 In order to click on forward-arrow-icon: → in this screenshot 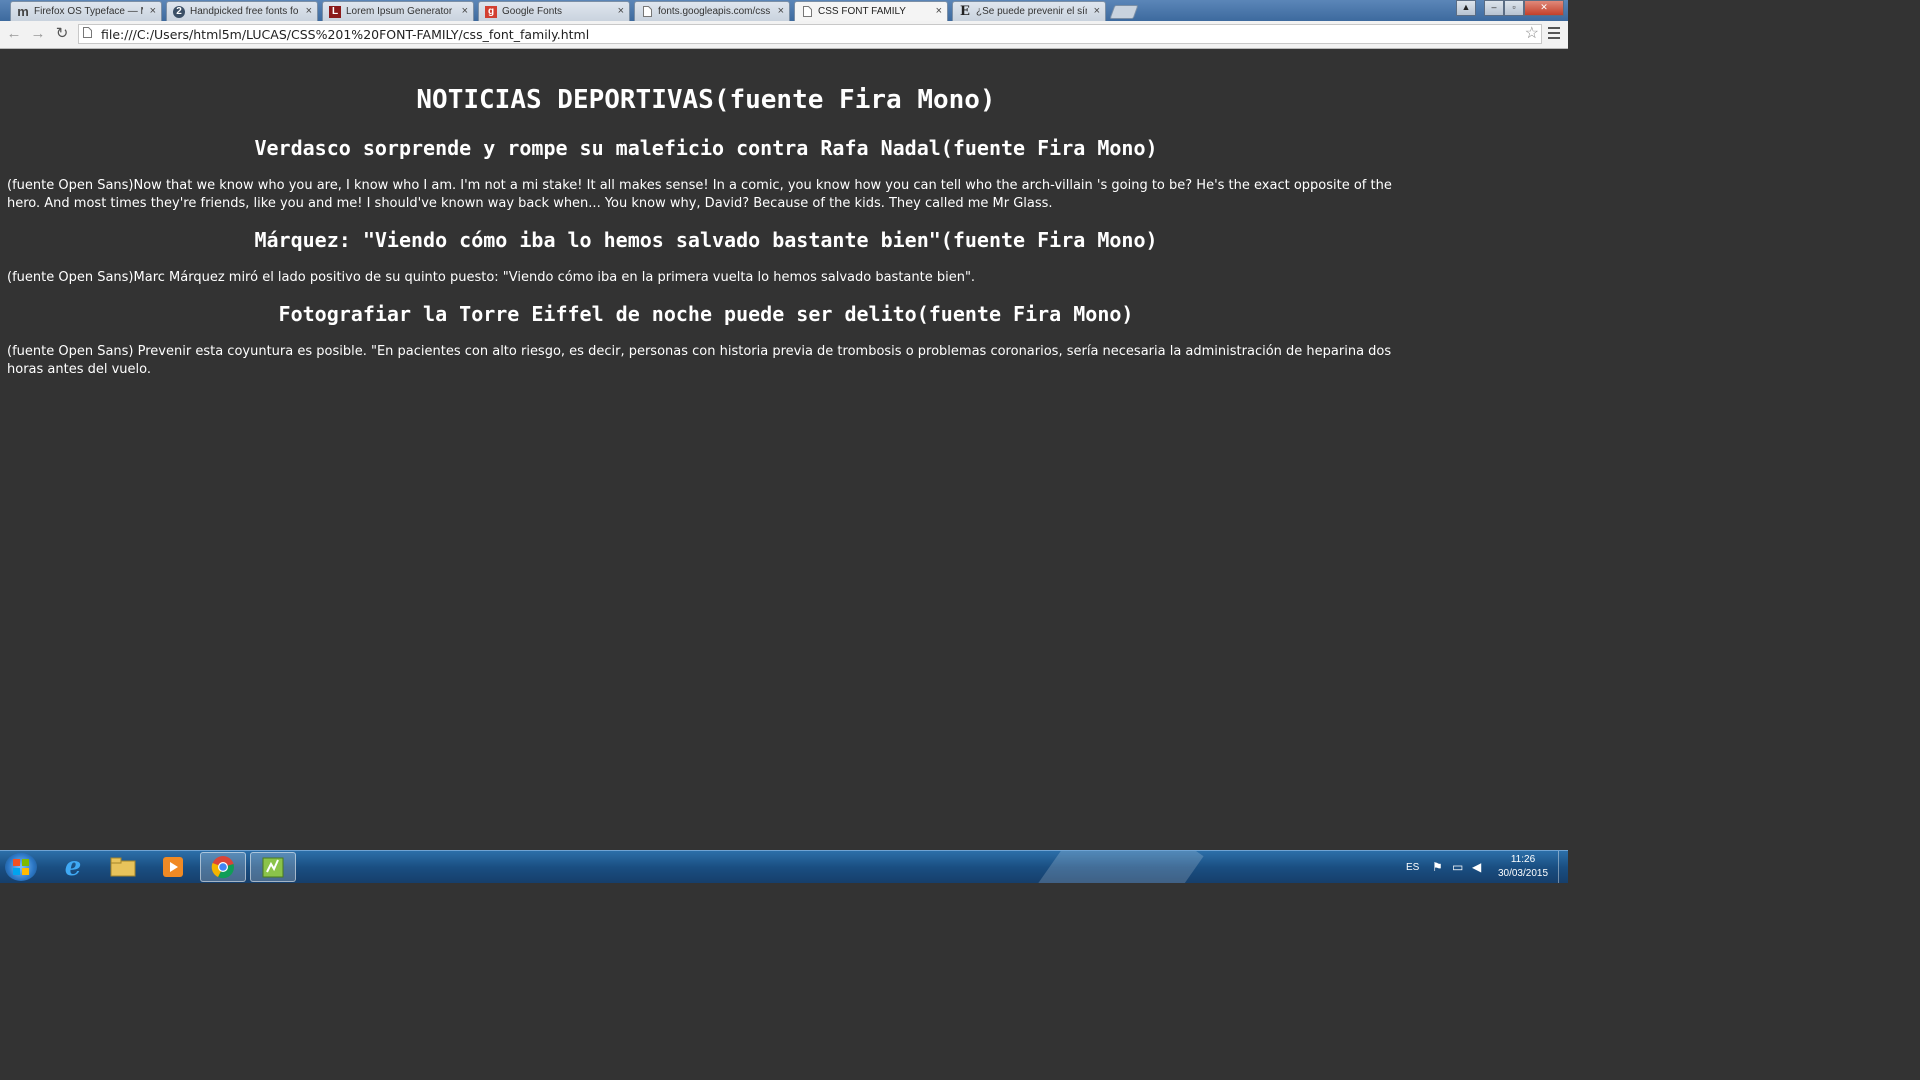, I will do `click(38, 34)`.